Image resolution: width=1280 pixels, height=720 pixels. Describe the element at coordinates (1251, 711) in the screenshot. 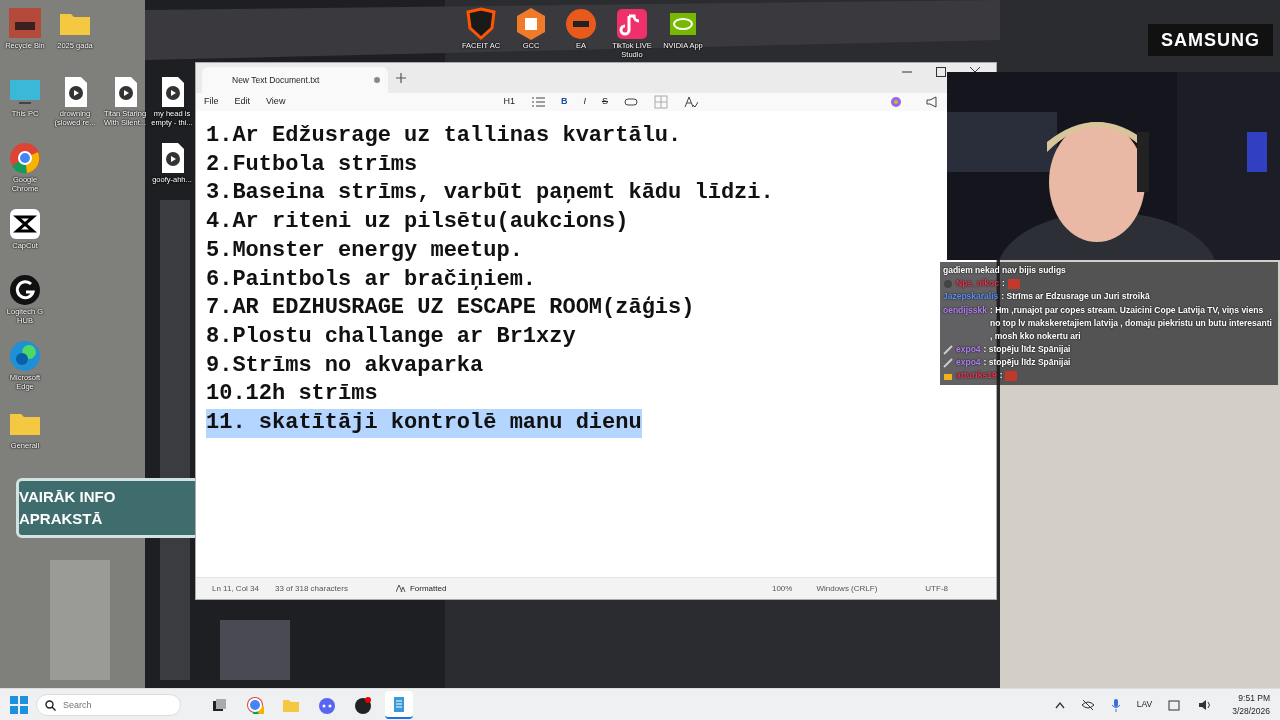

I see `clock-date: 3/28/2026` at that location.